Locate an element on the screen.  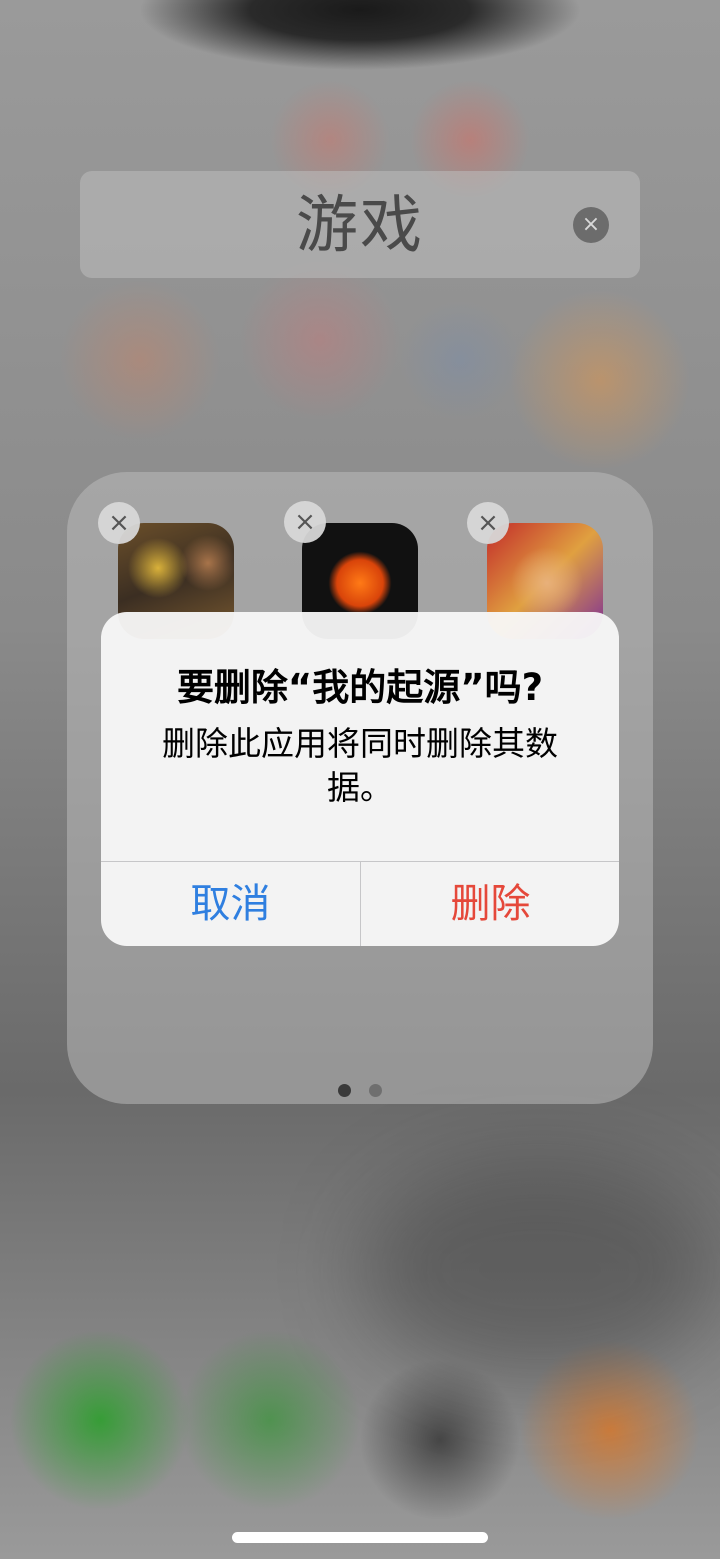
cancel-button: 取消 is located at coordinates (230, 904).